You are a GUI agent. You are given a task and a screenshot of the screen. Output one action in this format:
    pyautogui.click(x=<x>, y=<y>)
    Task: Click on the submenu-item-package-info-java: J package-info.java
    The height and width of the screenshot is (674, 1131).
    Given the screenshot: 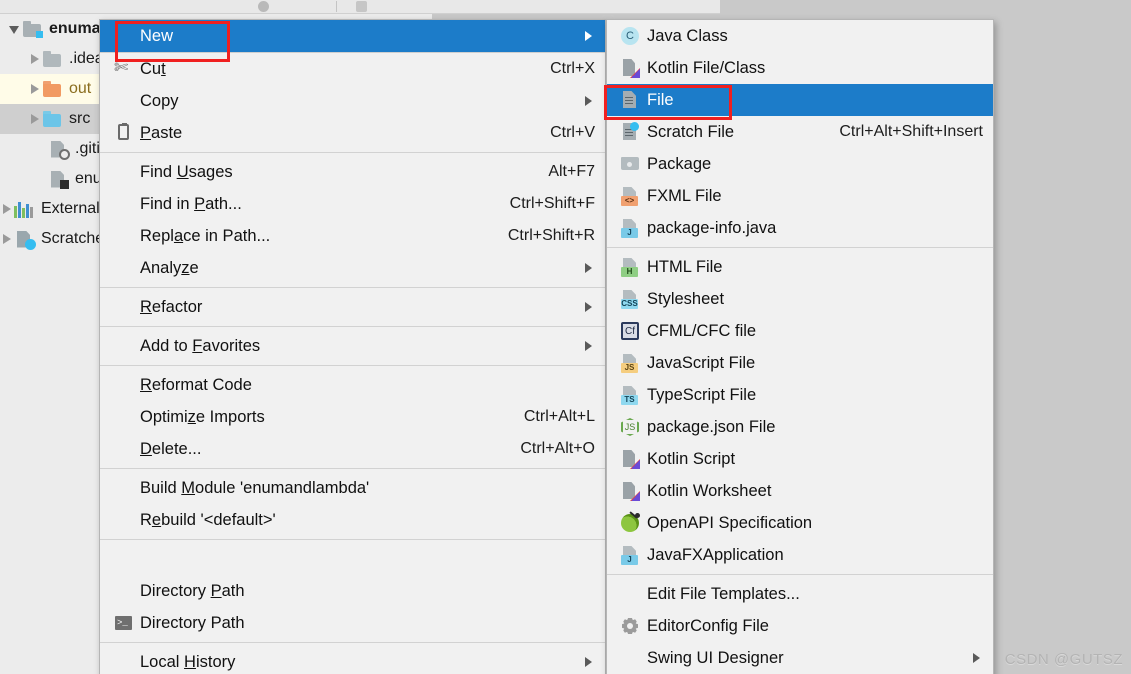 What is the action you would take?
    pyautogui.click(x=800, y=228)
    